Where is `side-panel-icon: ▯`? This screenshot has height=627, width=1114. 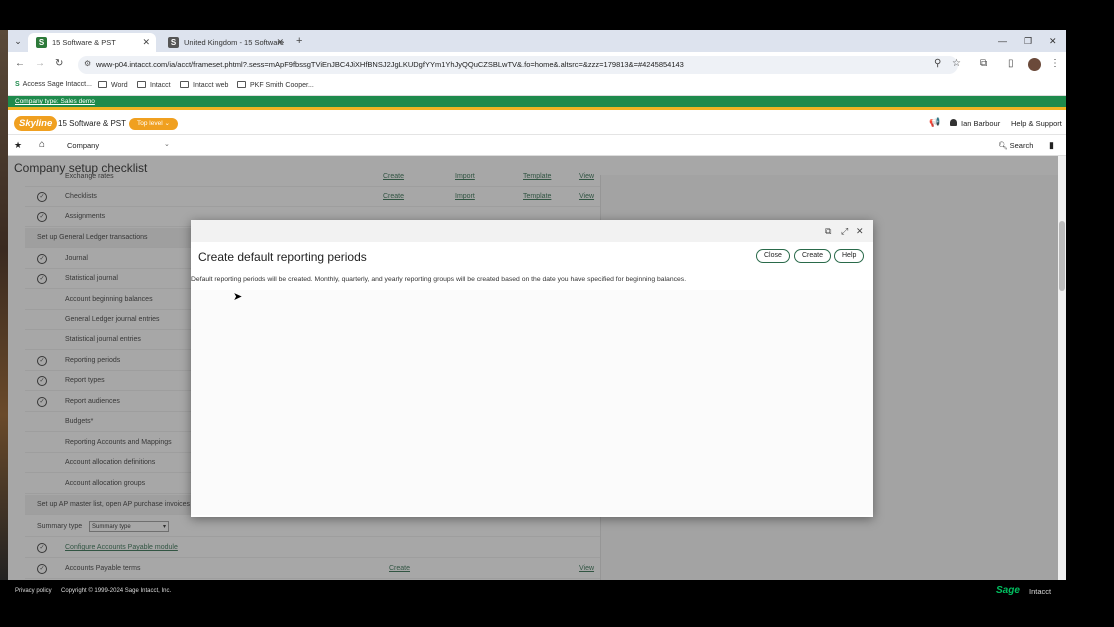 side-panel-icon: ▯ is located at coordinates (1011, 63).